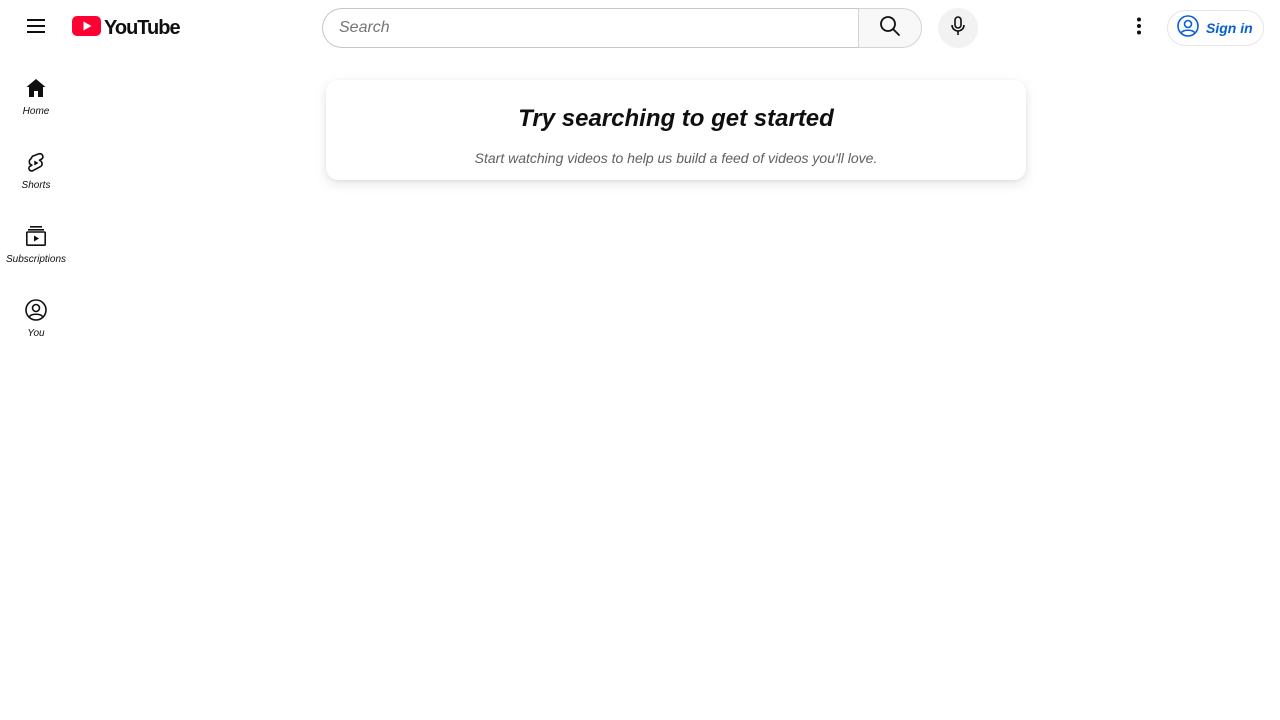  I want to click on vertical-dots-icon, so click(1139, 28).